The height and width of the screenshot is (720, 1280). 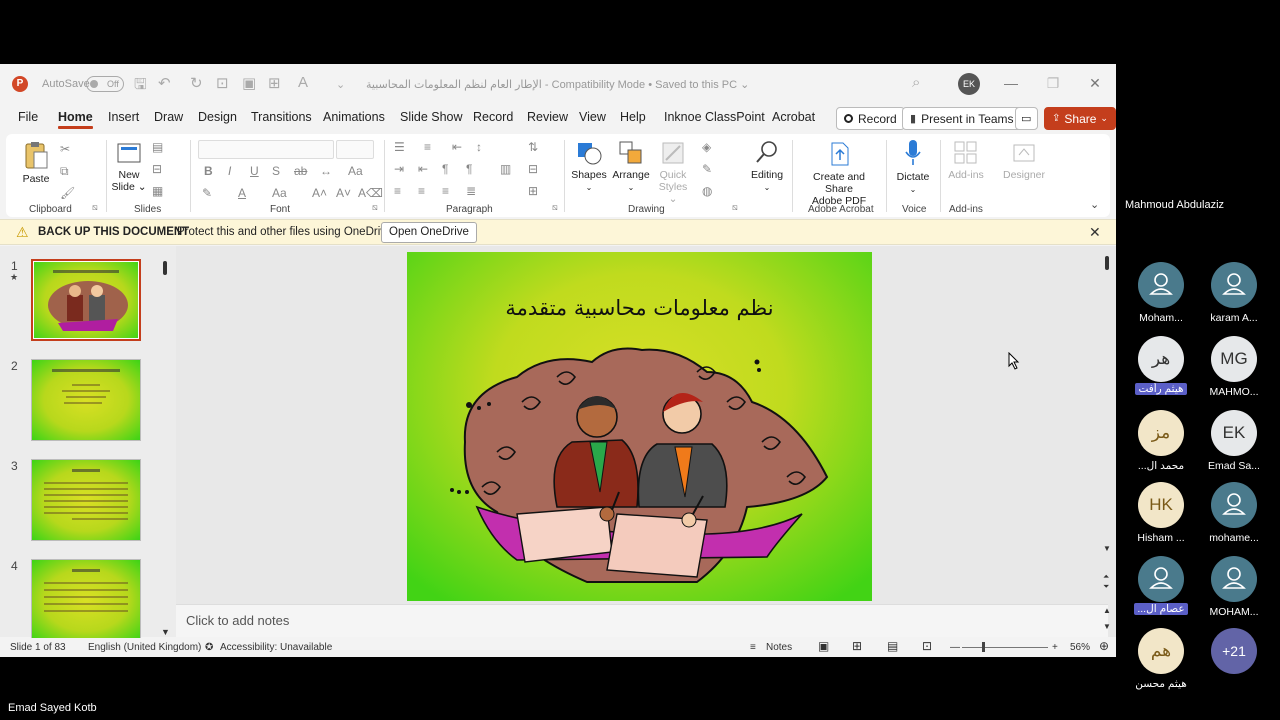 I want to click on customize-qat-icon: ⌄, so click(x=340, y=84).